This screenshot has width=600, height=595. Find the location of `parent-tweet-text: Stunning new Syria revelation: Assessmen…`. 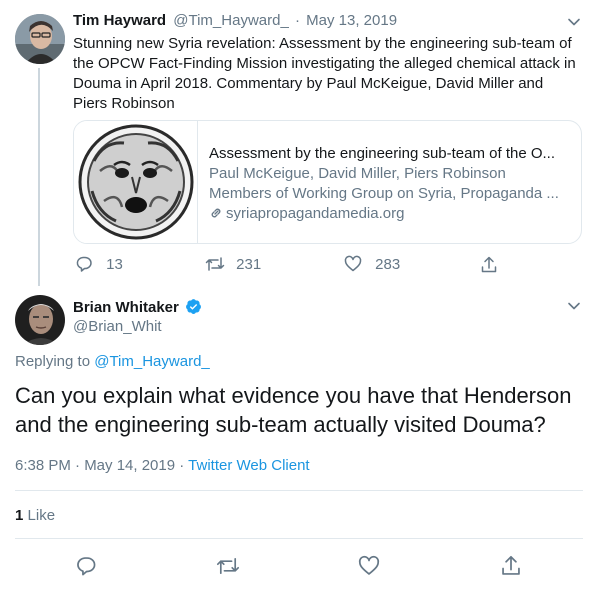

parent-tweet-text: Stunning new Syria revelation: Assessmen… is located at coordinates (324, 73).